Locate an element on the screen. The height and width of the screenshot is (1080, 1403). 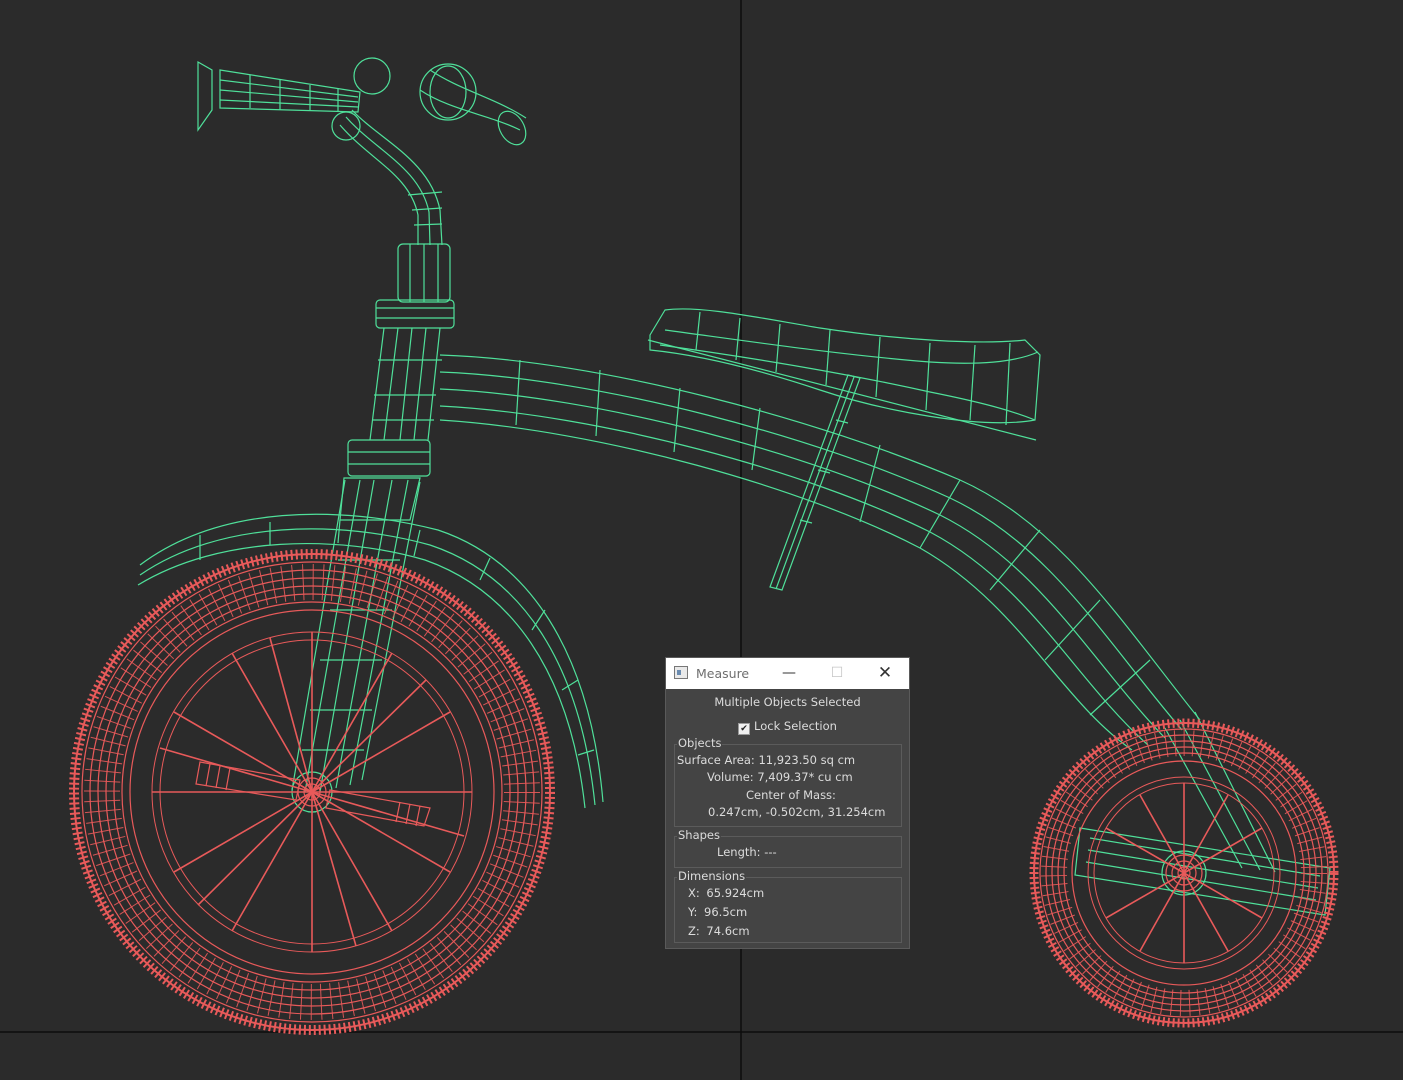
dimension-x-label: X: is located at coordinates (694, 893).